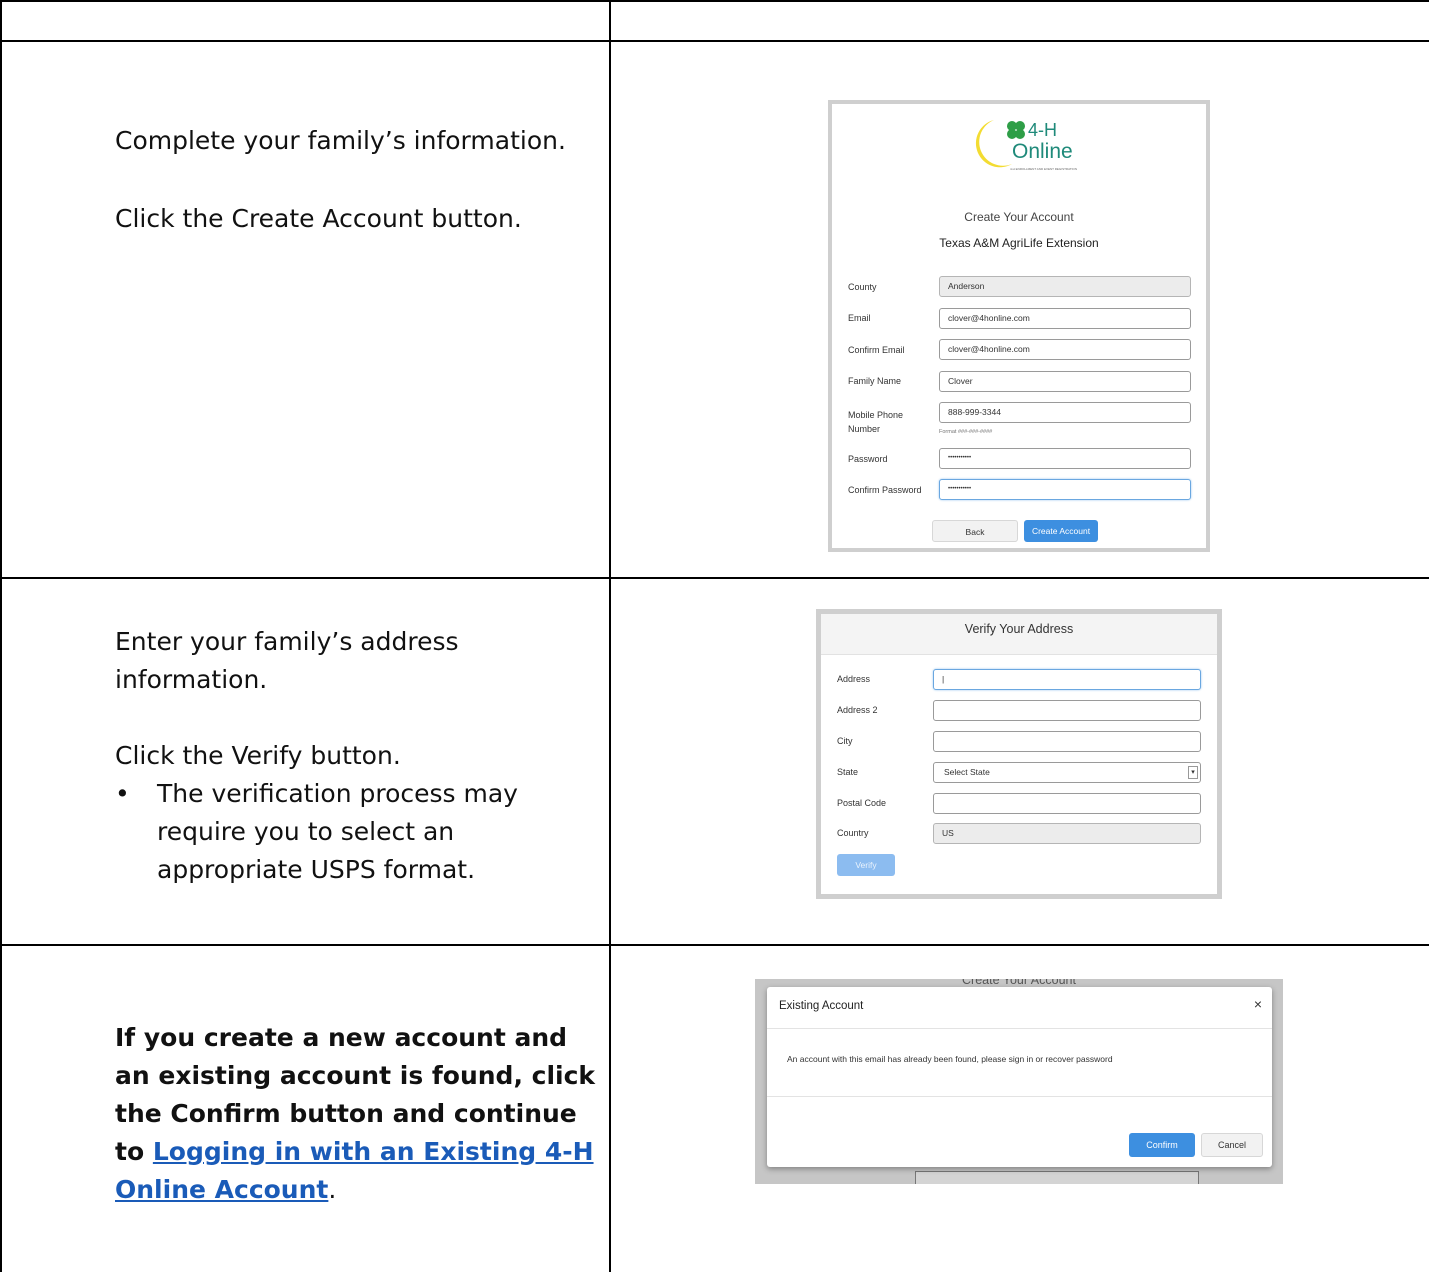 The width and height of the screenshot is (1429, 1272). Describe the element at coordinates (853, 833) in the screenshot. I see `country-label: Country` at that location.